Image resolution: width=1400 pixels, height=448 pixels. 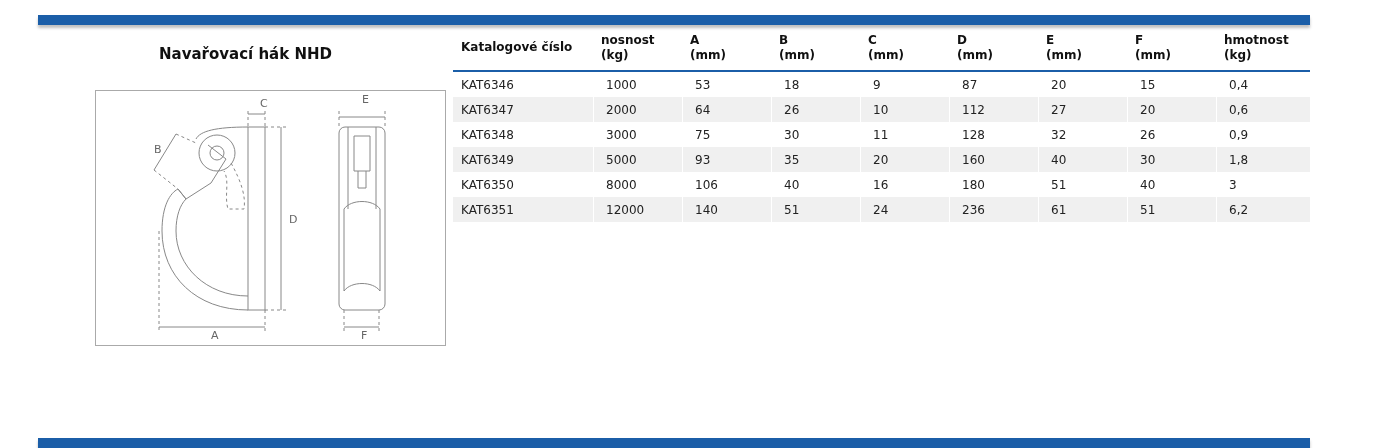 I want to click on dimension-label: D, so click(x=293, y=219).